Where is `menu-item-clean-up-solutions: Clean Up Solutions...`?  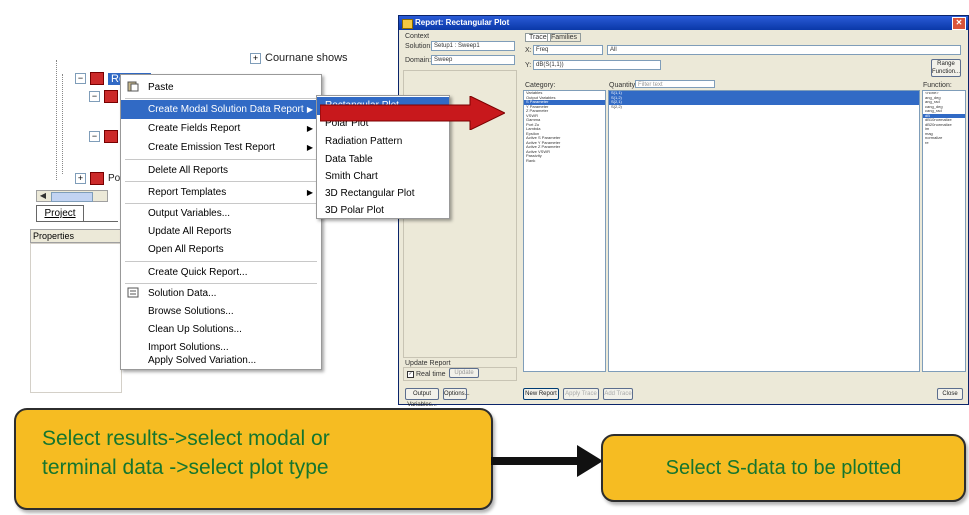
menu-item-clean-up-solutions: Clean Up Solutions... is located at coordinates (221, 329).